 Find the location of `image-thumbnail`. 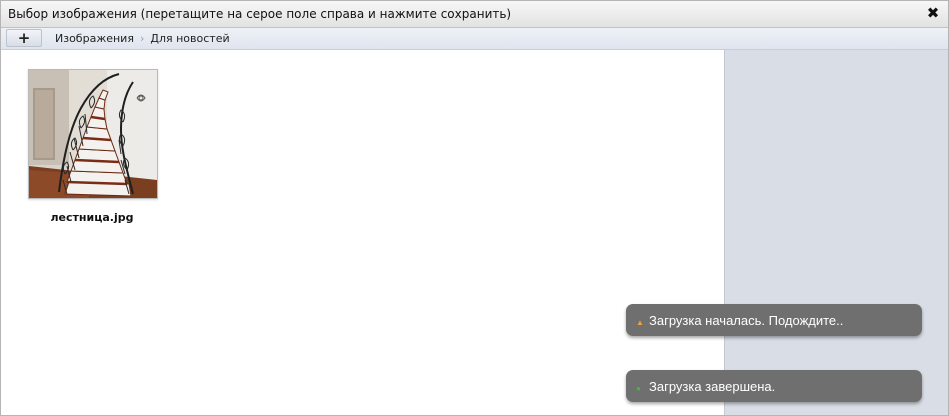

image-thumbnail is located at coordinates (93, 134).